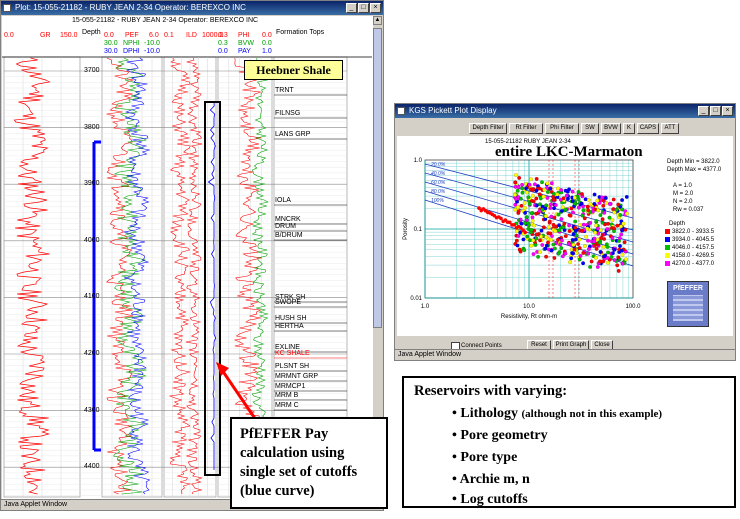  Describe the element at coordinates (526, 128) in the screenshot. I see `pickett-button-rt-filter: Rt Filter` at that location.